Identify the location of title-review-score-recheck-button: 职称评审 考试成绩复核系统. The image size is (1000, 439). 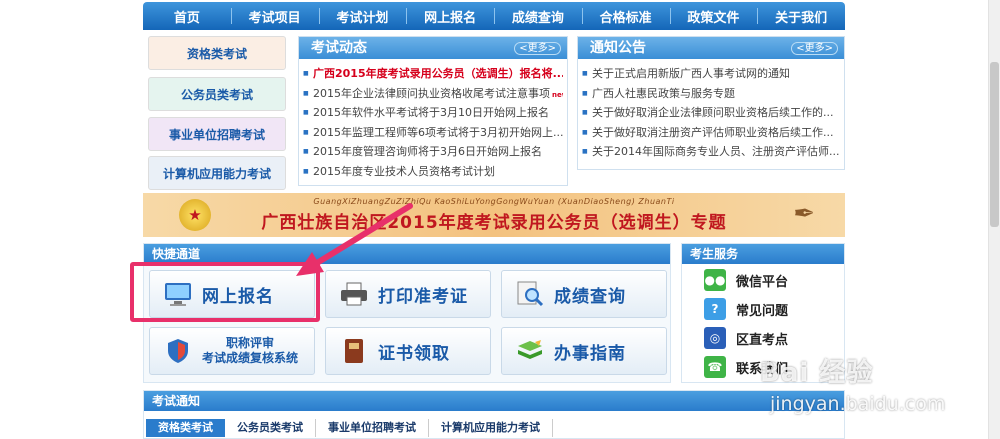
(232, 351).